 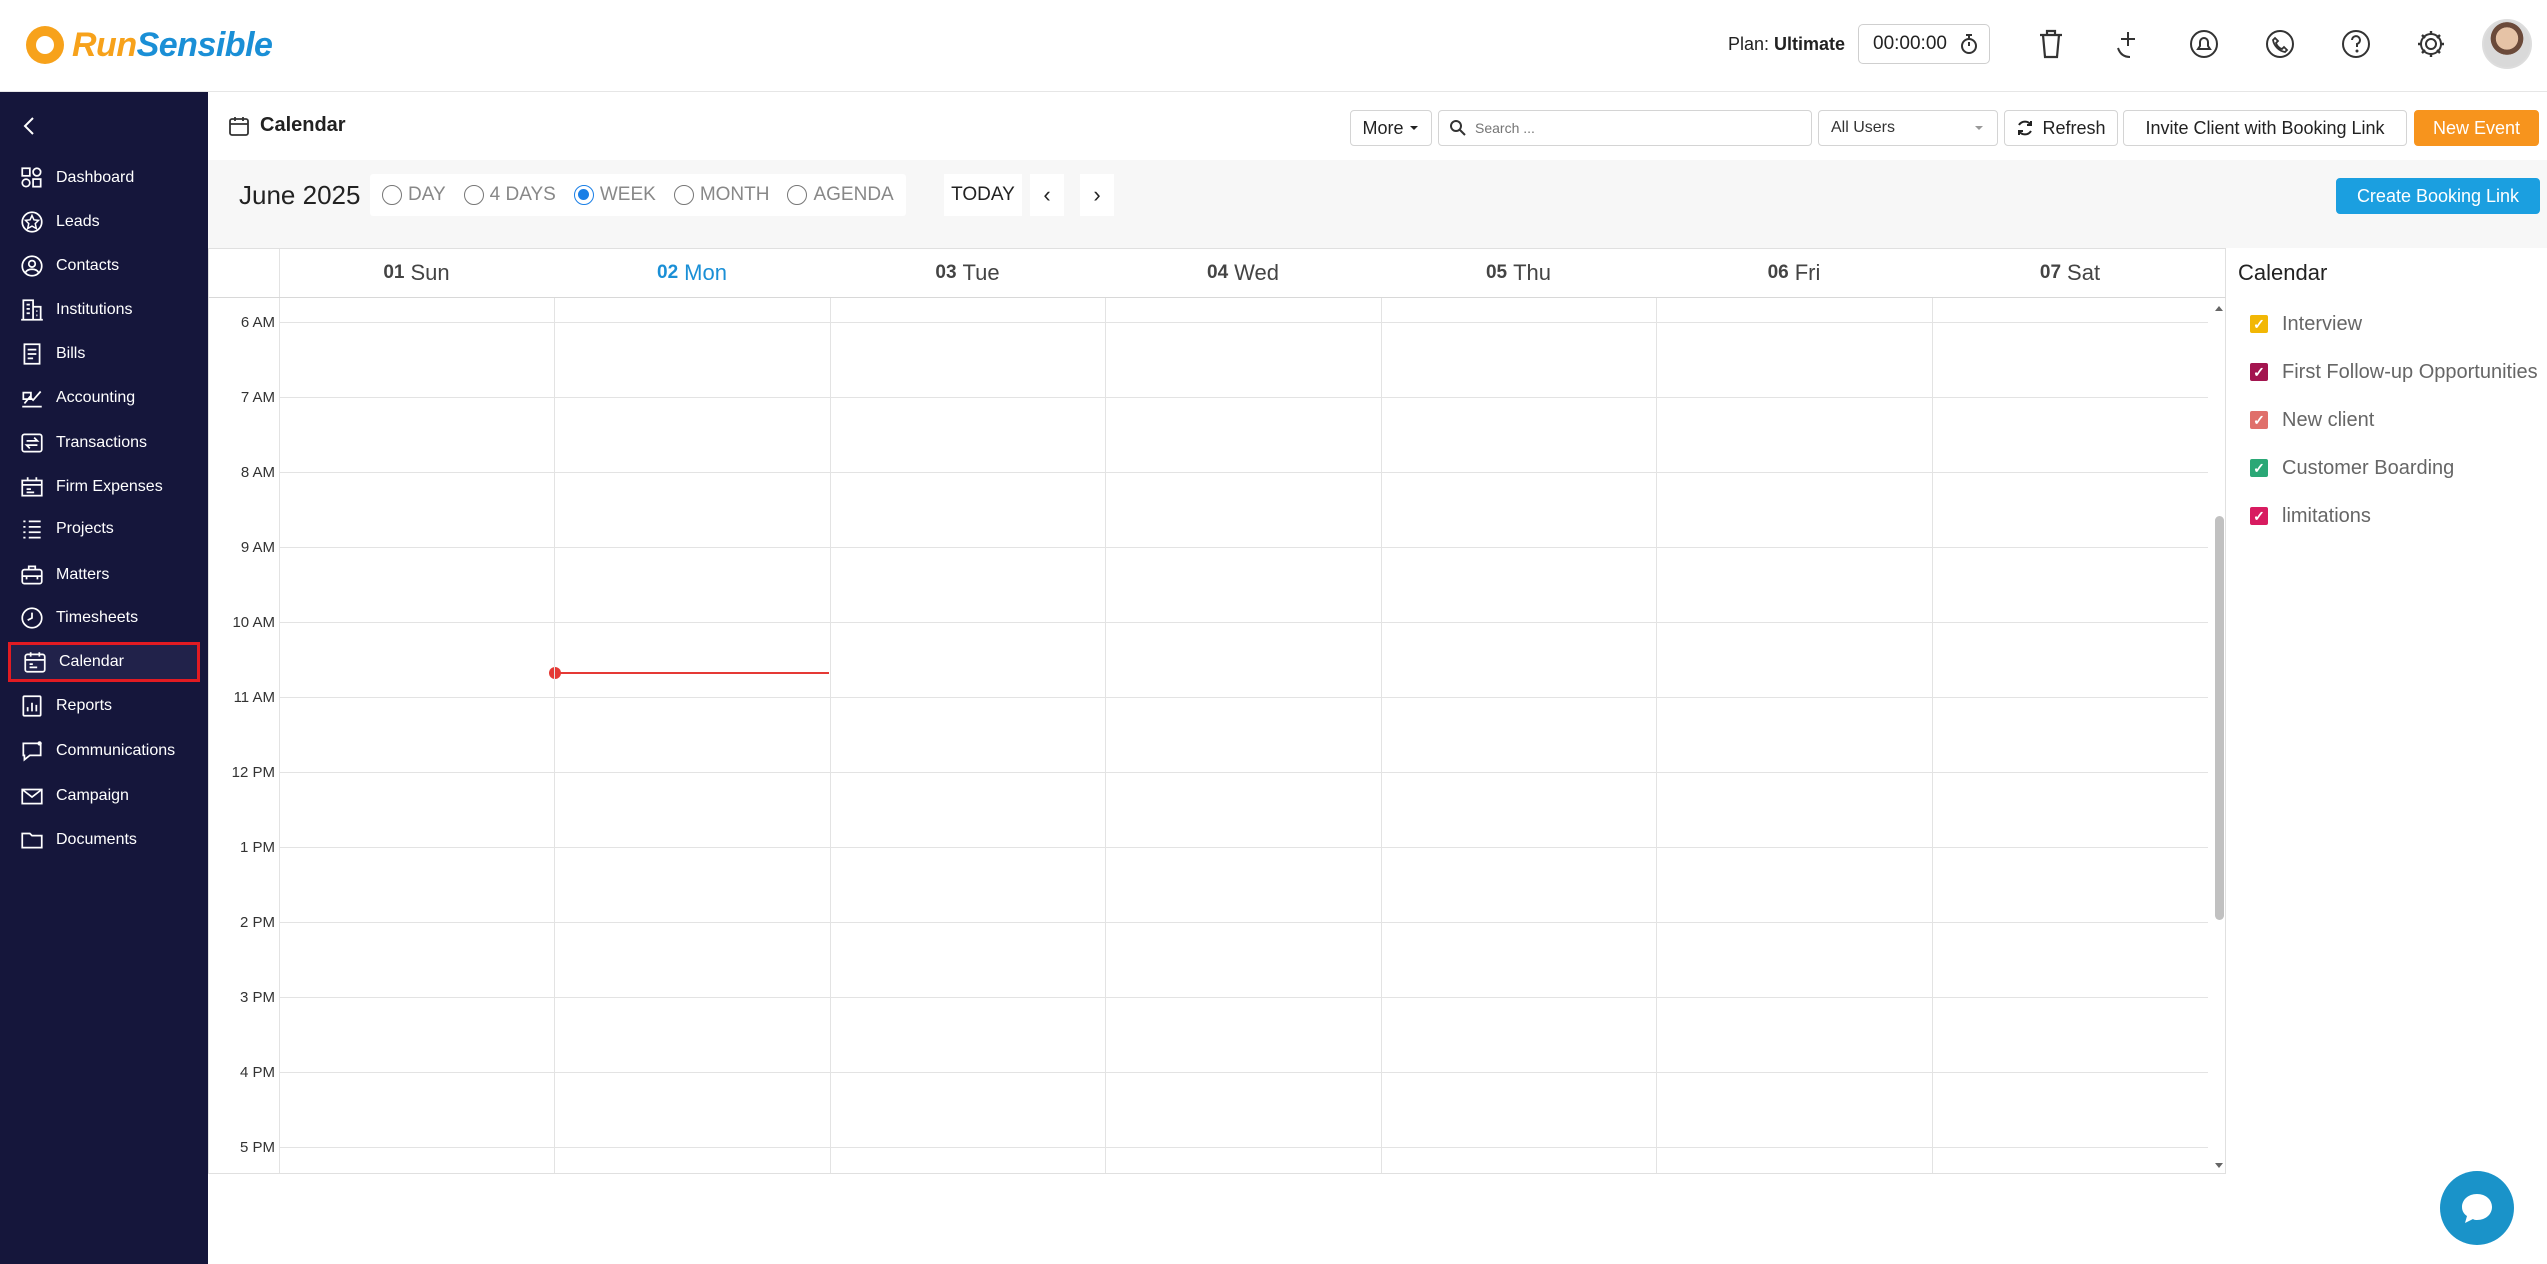 What do you see at coordinates (1218, 272) in the screenshot?
I see `day-number: 04` at bounding box center [1218, 272].